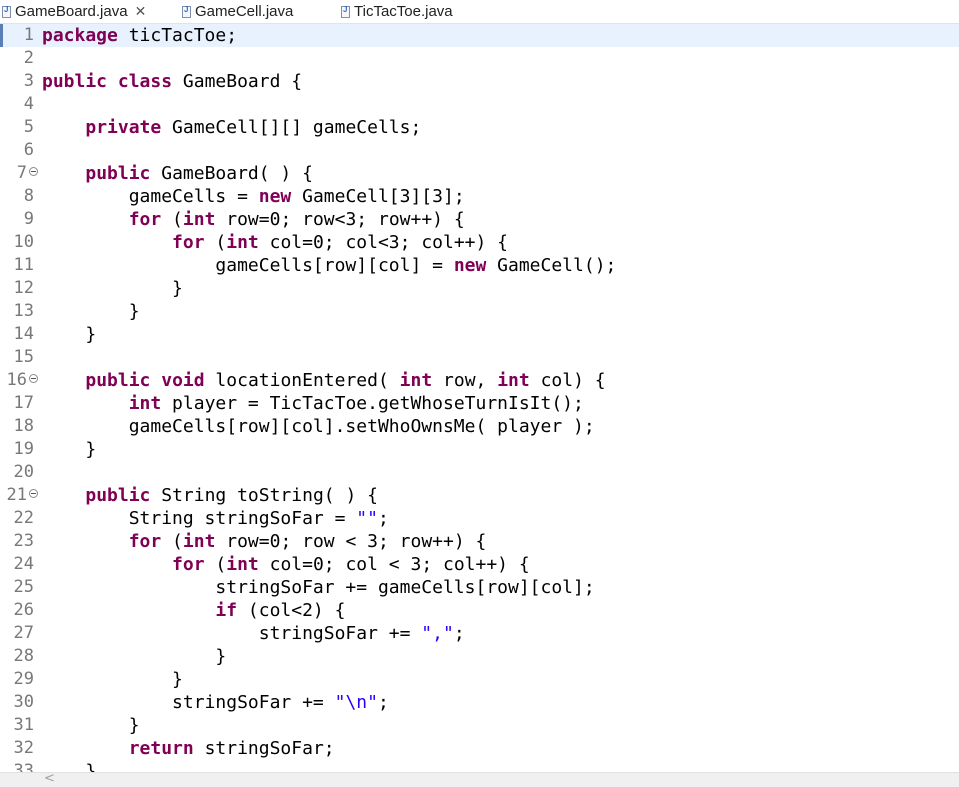 The image size is (959, 787). I want to click on code-text: public GameBoard( ) {, so click(177, 173).